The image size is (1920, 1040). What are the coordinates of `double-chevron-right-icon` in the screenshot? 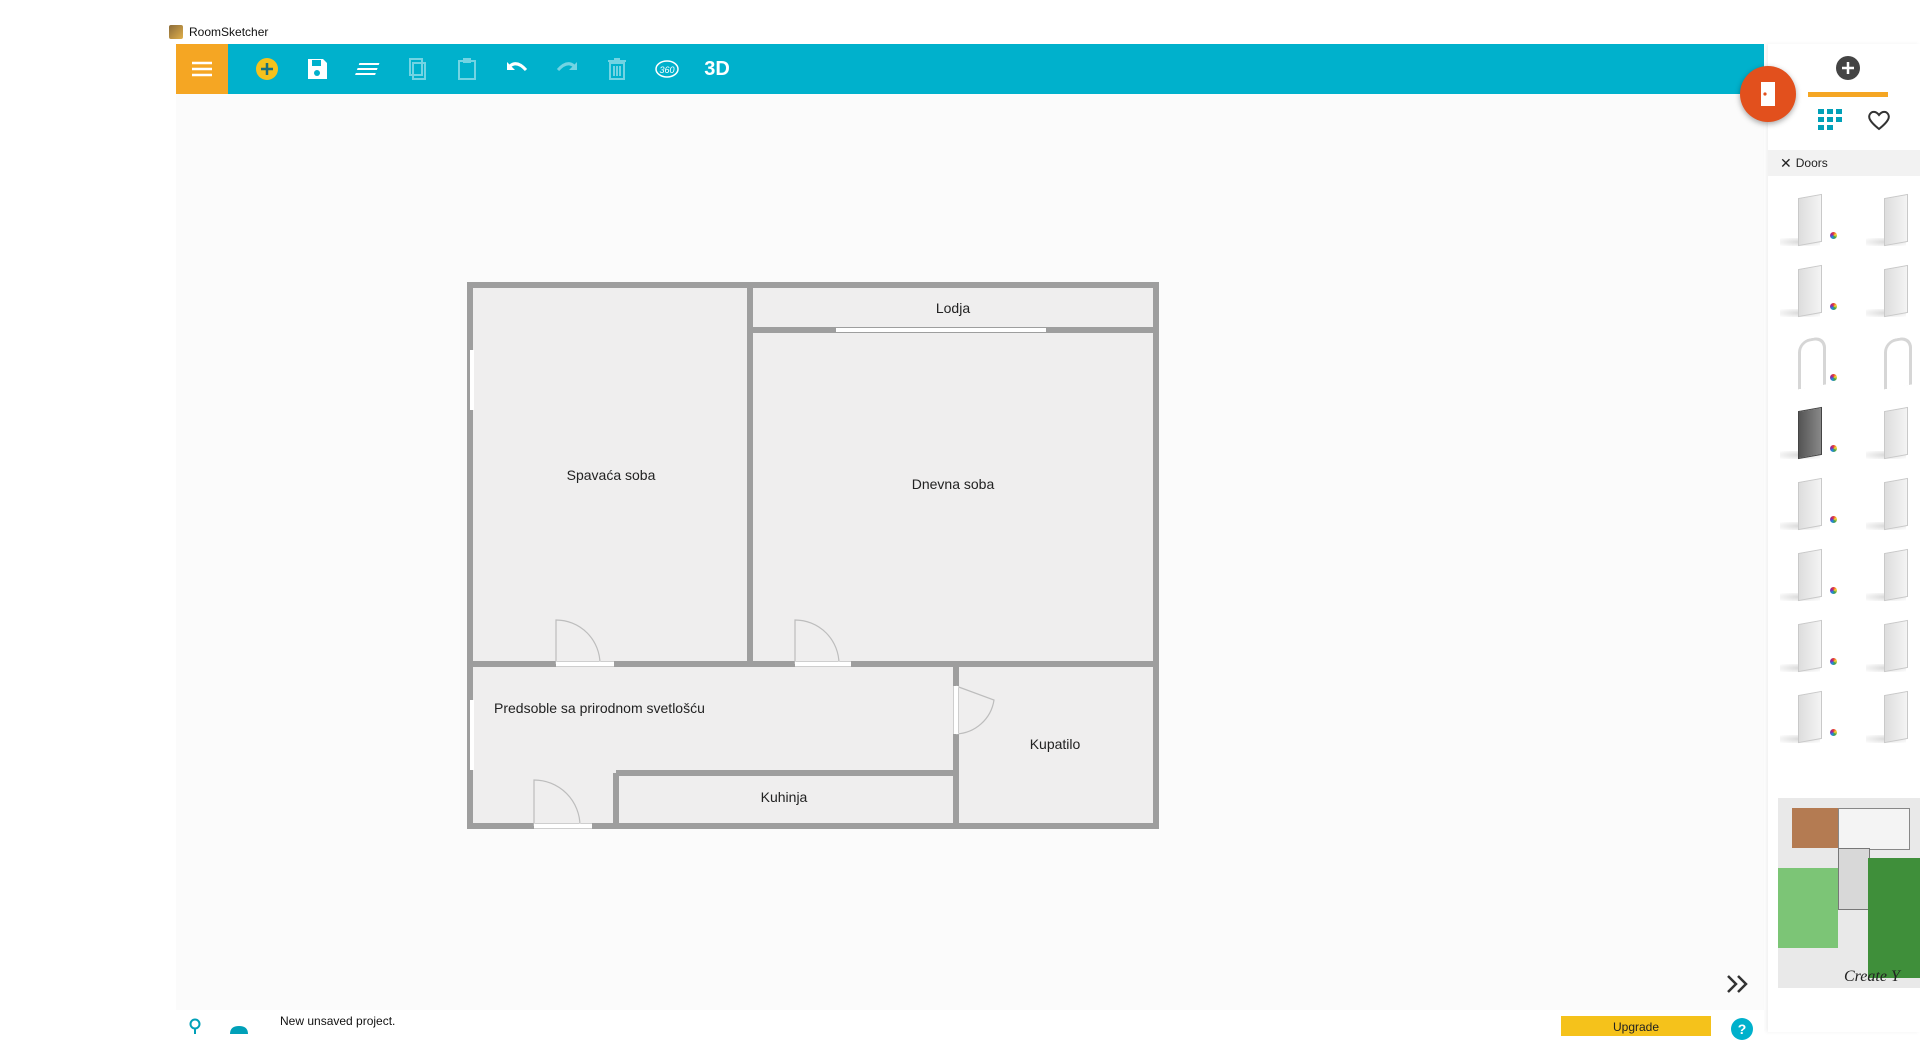 It's located at (1737, 984).